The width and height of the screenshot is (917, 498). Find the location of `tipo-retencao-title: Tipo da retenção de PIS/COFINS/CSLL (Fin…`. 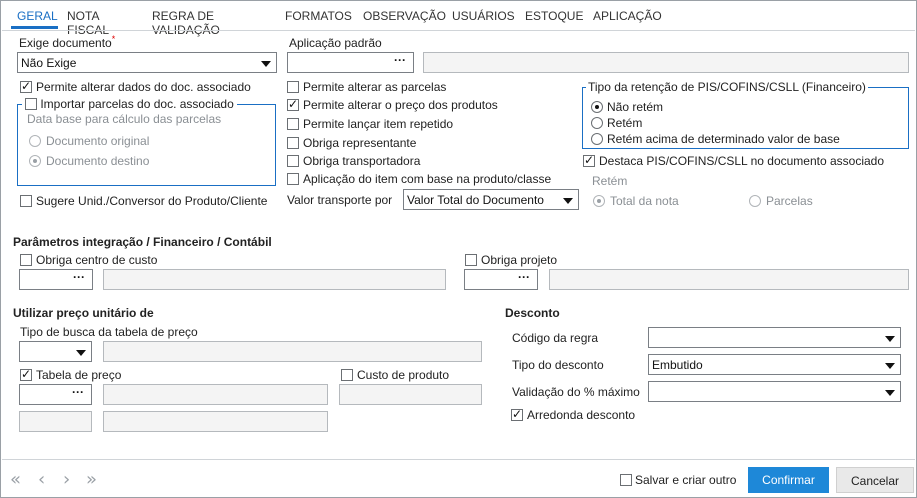

tipo-retencao-title: Tipo da retenção de PIS/COFINS/CSLL (Fin… is located at coordinates (727, 87).